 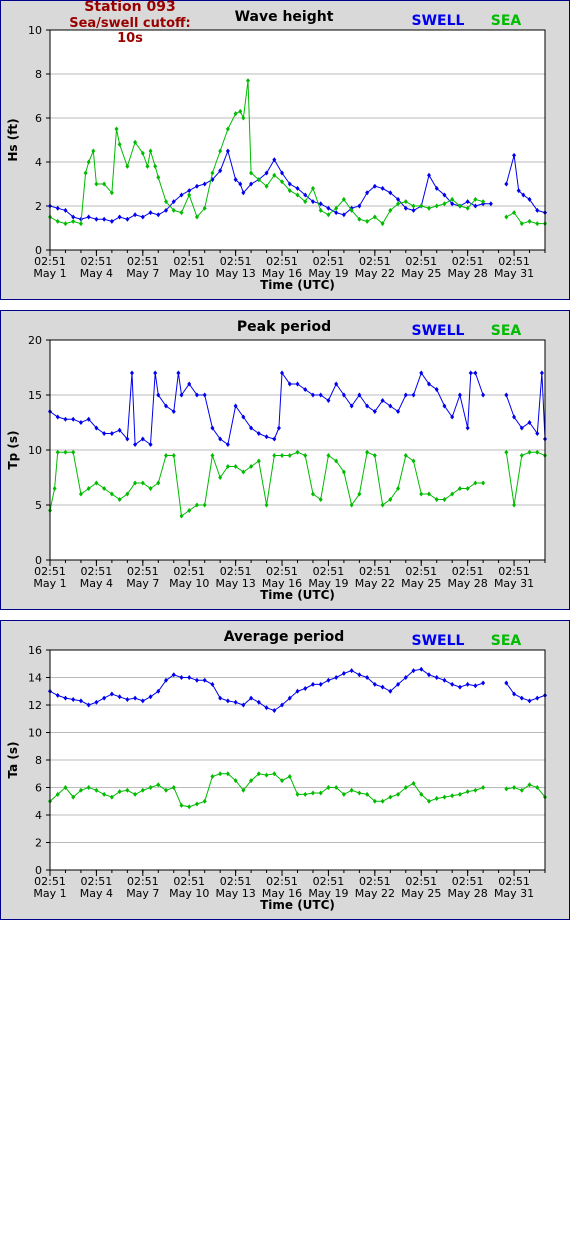 What do you see at coordinates (13, 139) in the screenshot?
I see `y-axis-label: Hs (ft)` at bounding box center [13, 139].